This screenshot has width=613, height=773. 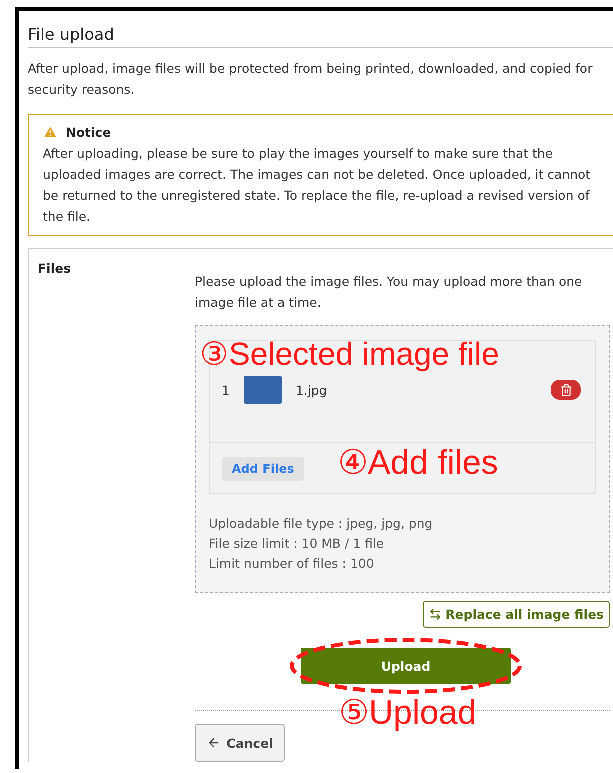 I want to click on intro-text: After upload, image files will be protected from being printed, downloaded, and copied for security reasons., so click(x=311, y=79).